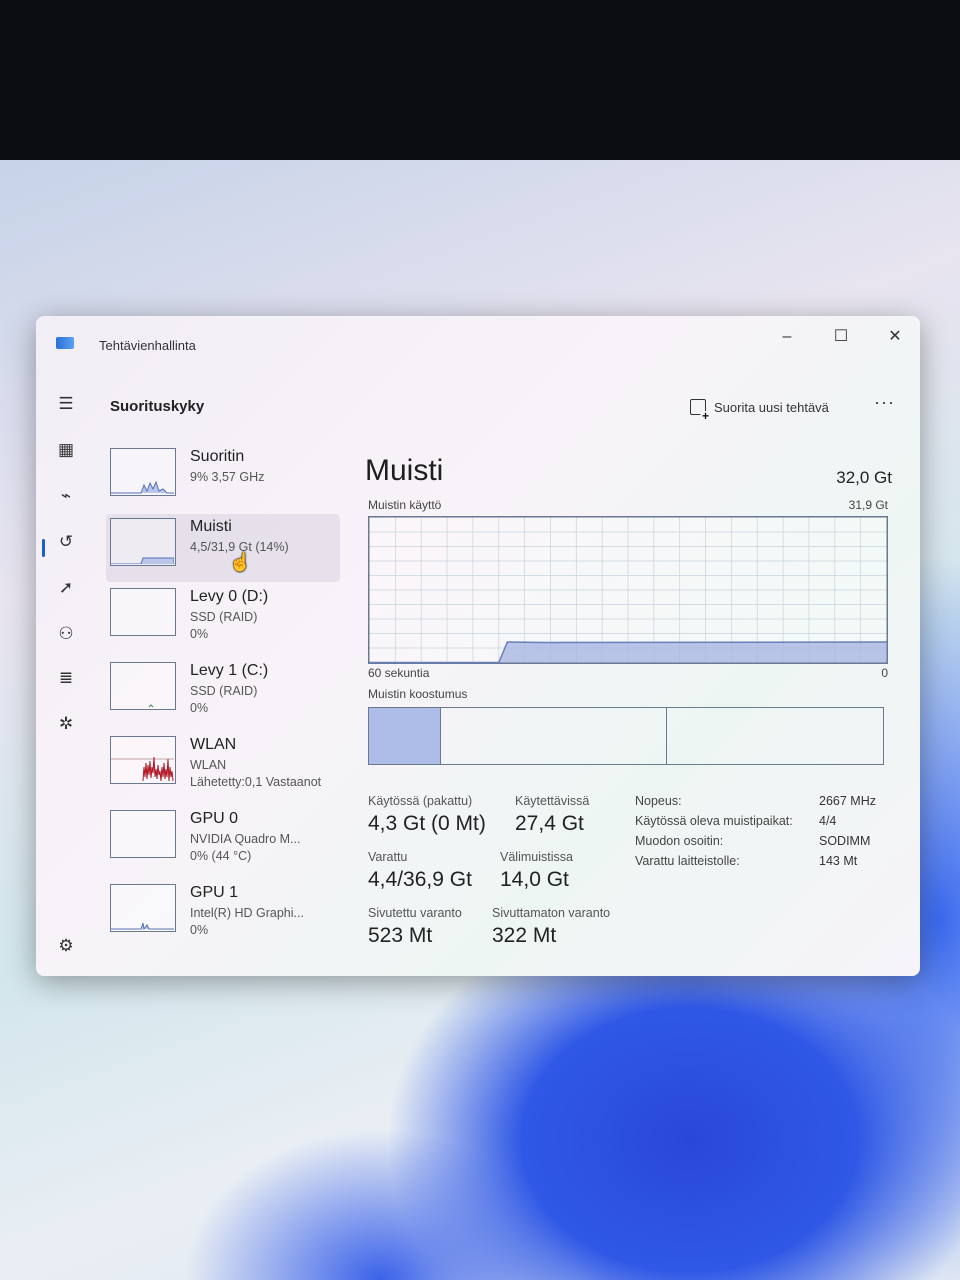  I want to click on speed-label: Nopeus:, so click(658, 801).